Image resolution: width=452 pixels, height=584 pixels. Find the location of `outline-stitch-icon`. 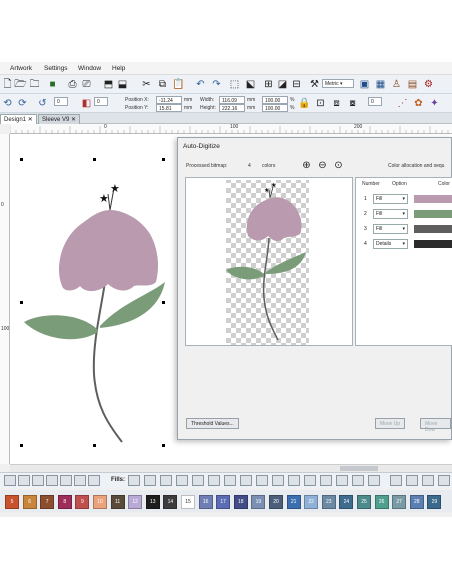

outline-stitch-icon is located at coordinates (10, 480).